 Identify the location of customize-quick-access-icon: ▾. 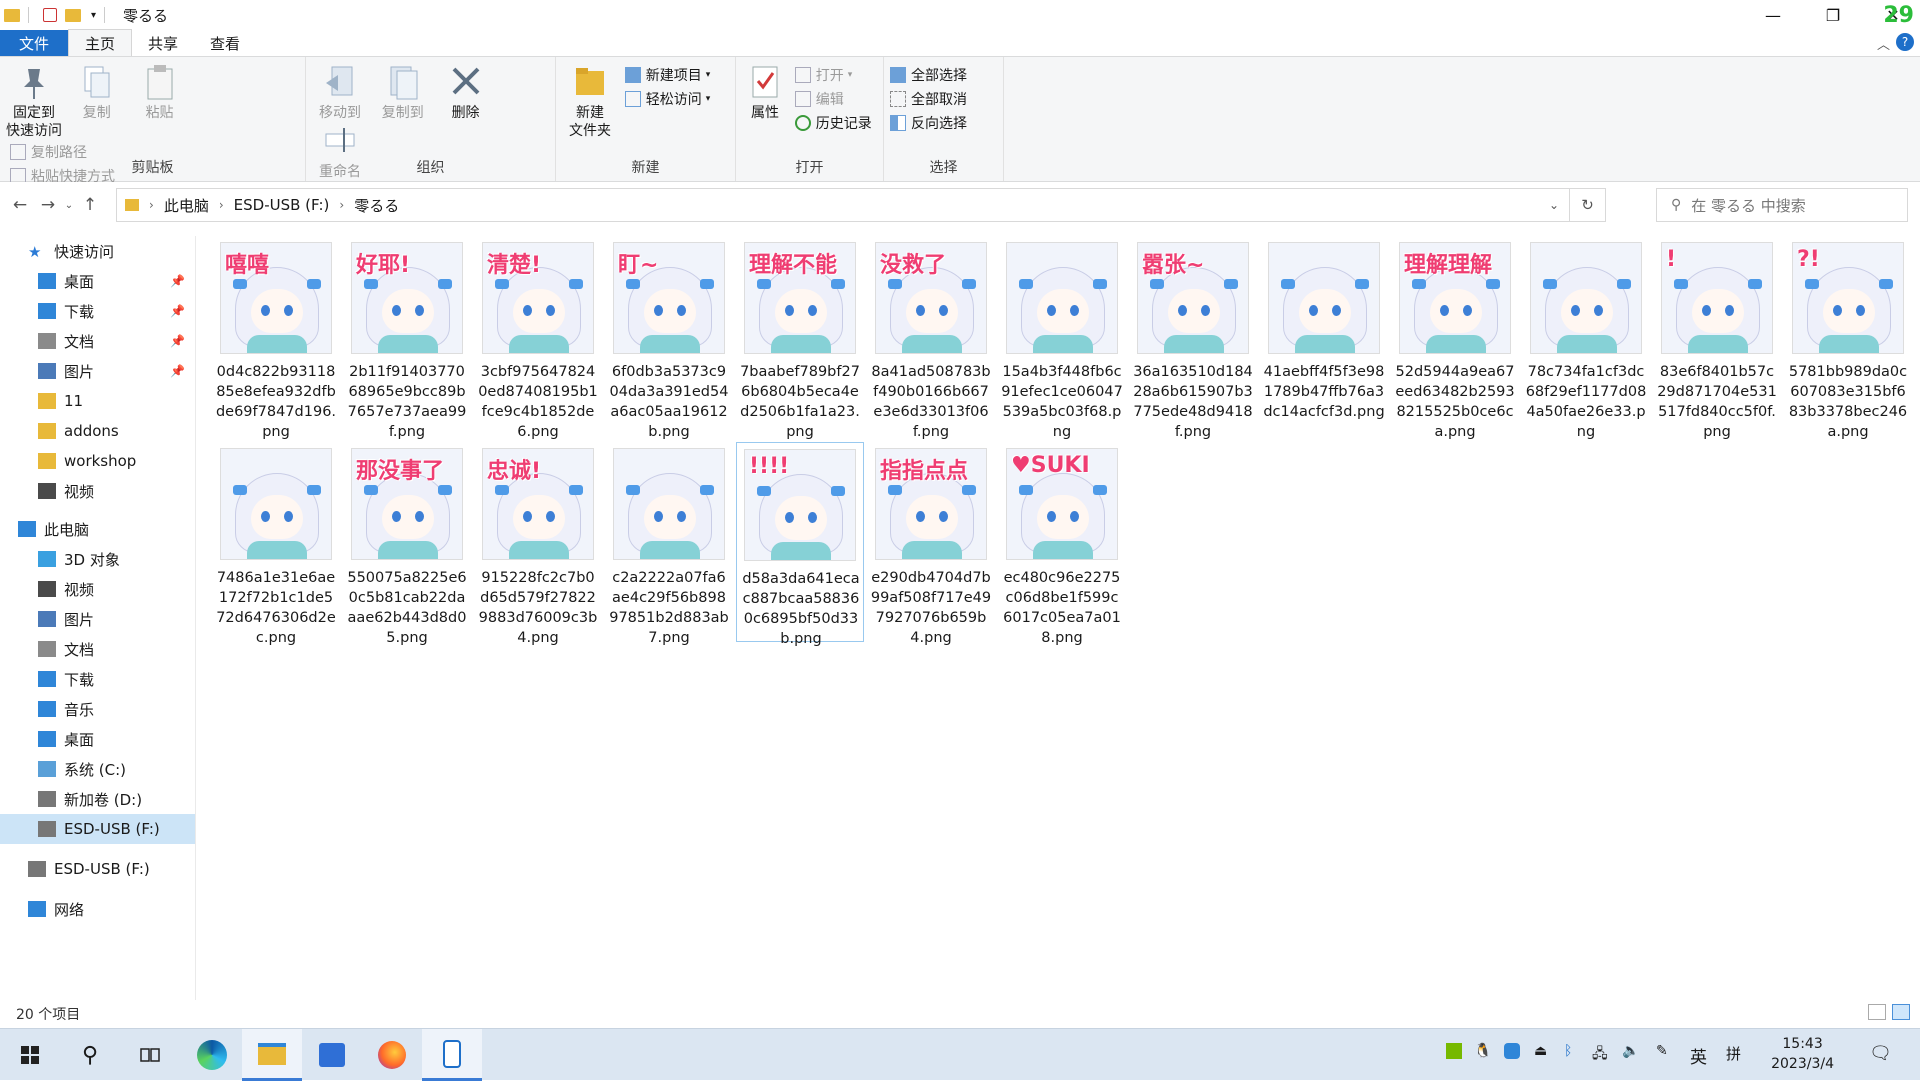
(93, 15).